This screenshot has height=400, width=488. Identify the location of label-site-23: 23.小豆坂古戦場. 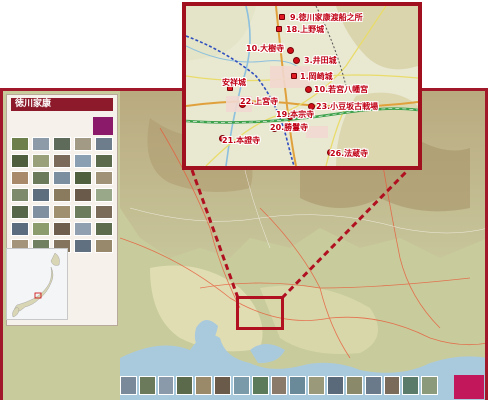
(347, 106).